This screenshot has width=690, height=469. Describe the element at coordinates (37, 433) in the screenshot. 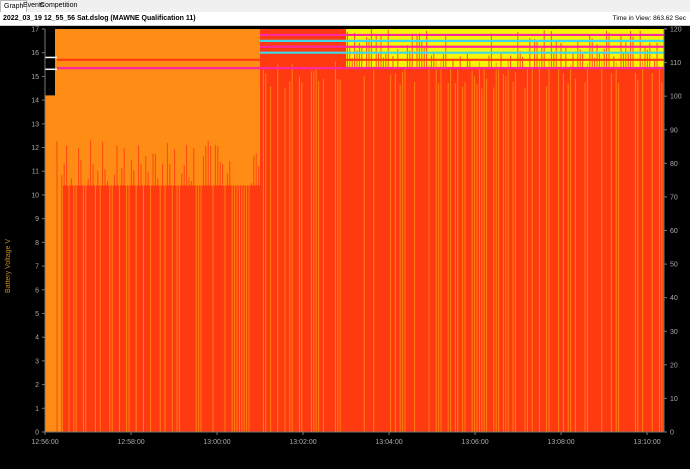

I see `left-tick-label: 0` at that location.